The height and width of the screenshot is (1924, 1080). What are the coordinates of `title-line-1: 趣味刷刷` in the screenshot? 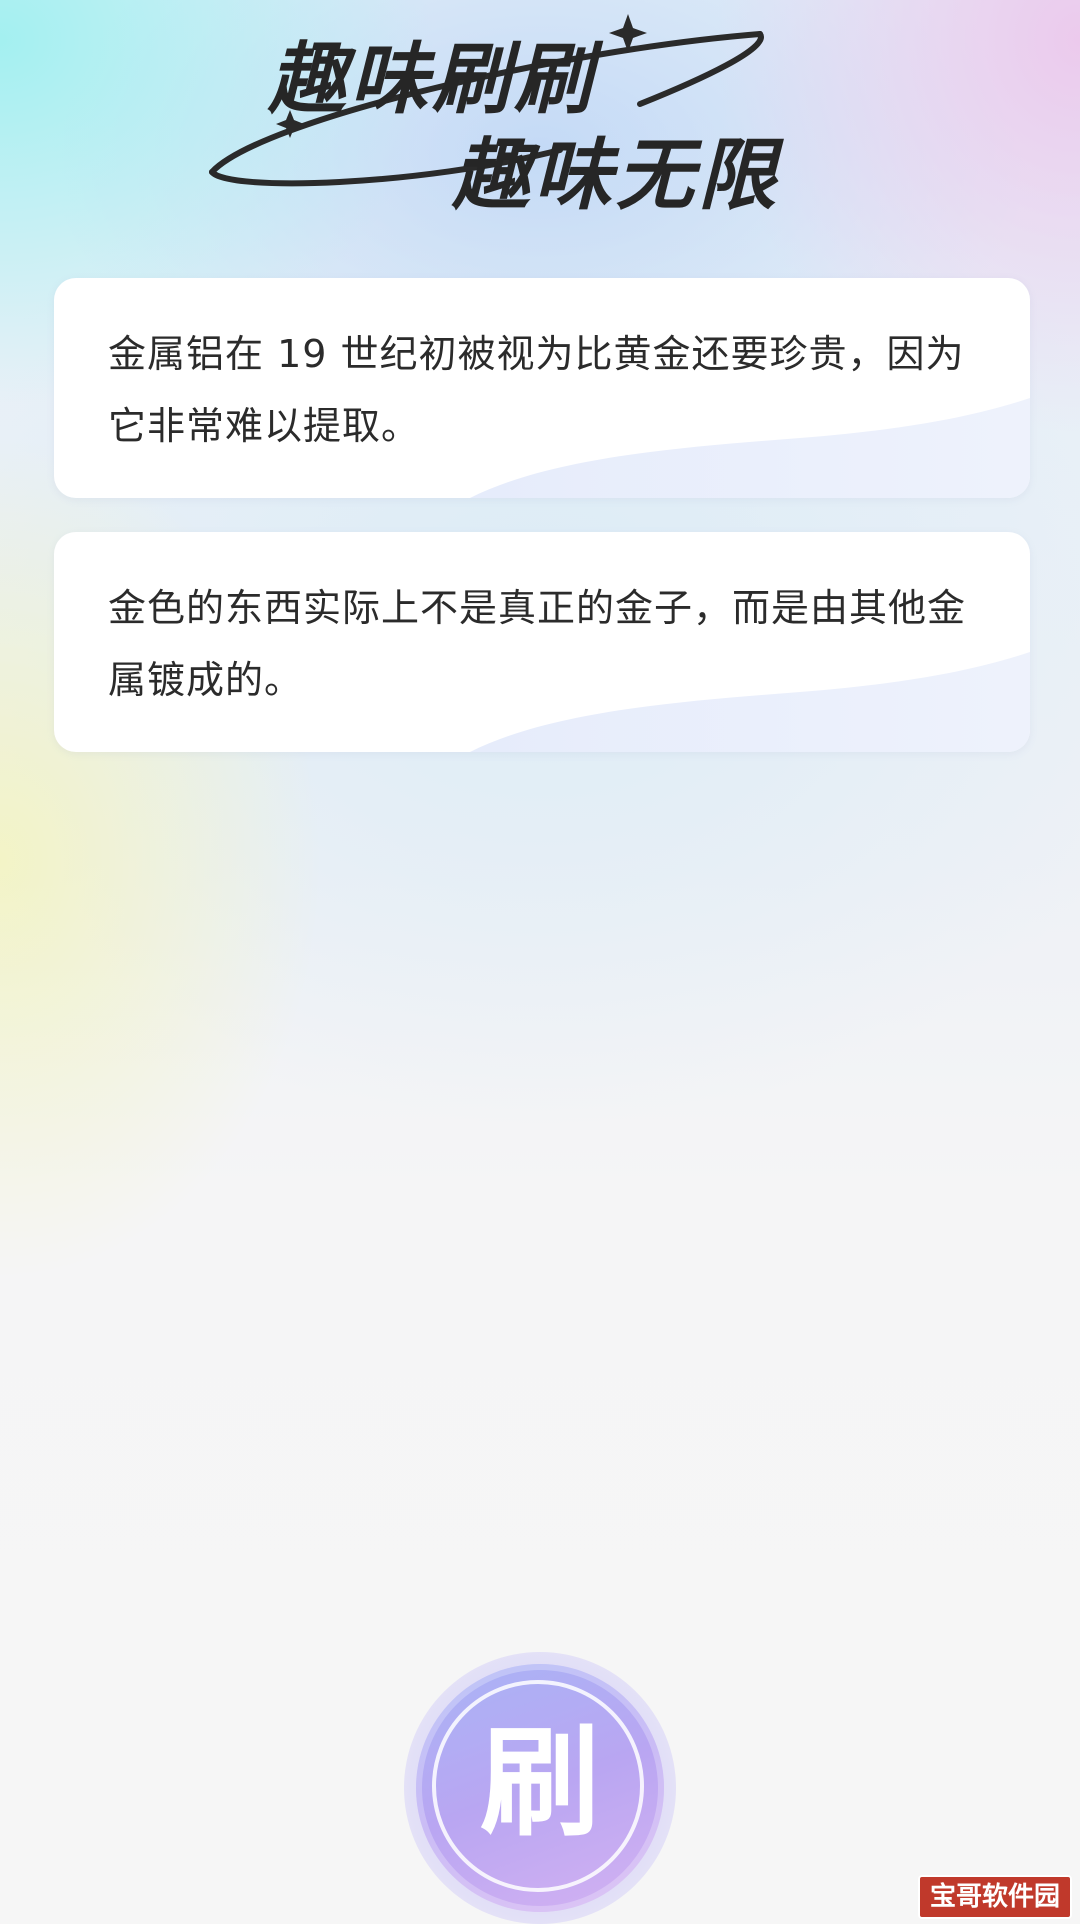 It's located at (432, 80).